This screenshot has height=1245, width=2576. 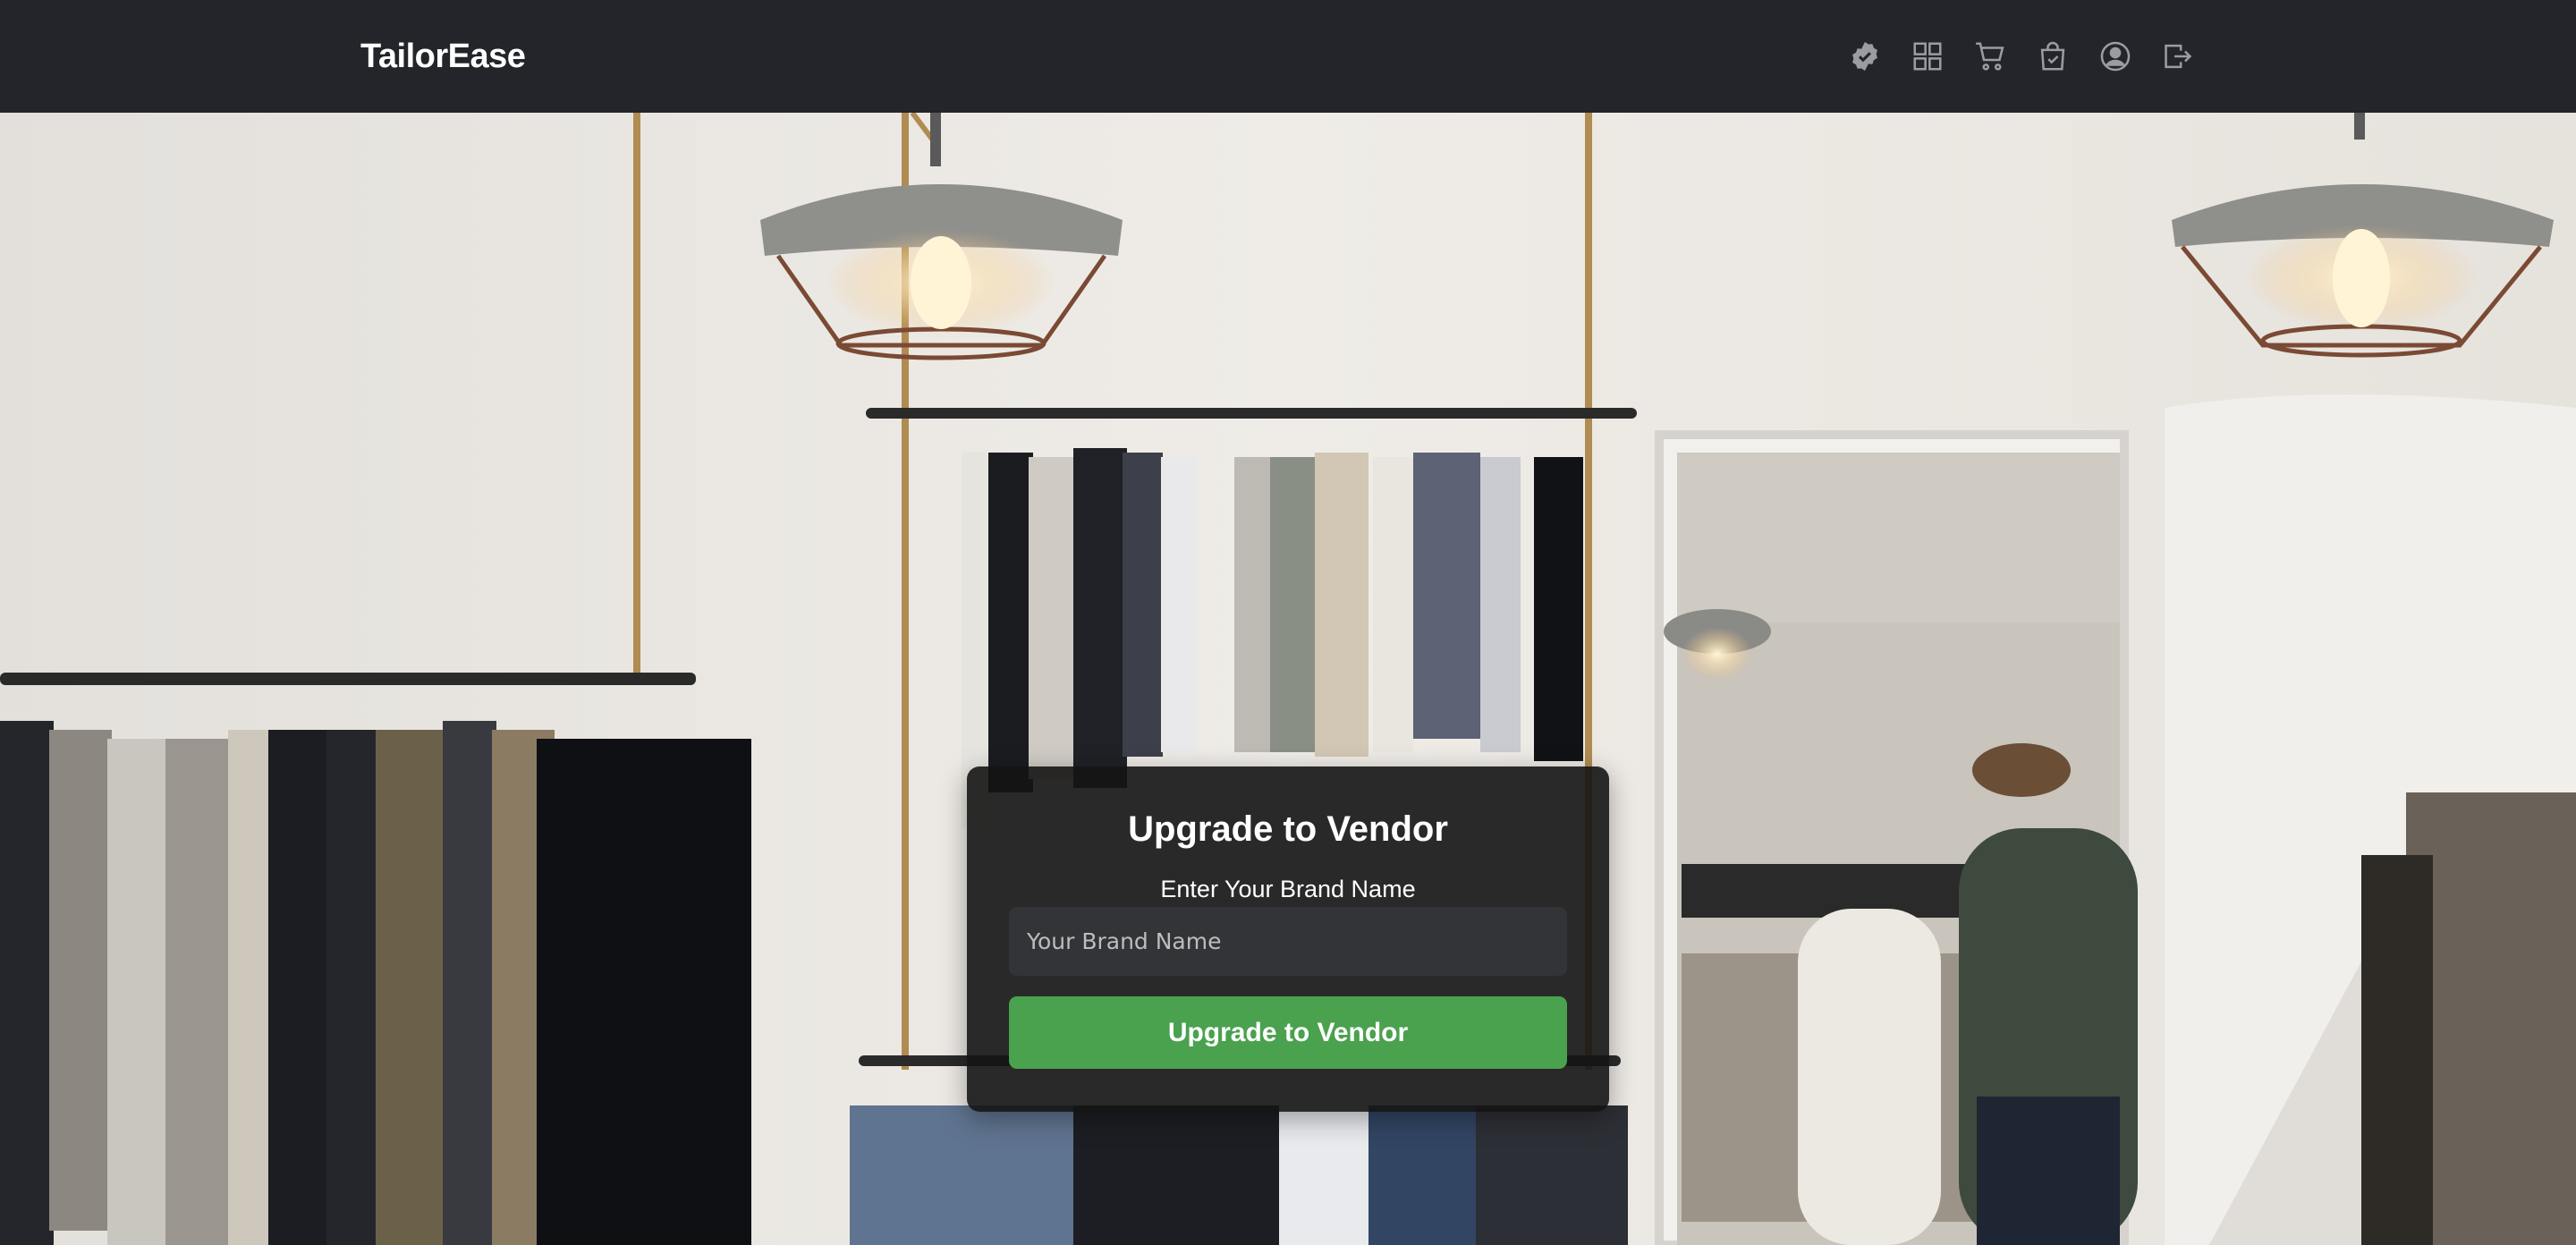 What do you see at coordinates (1288, 889) in the screenshot?
I see `brand-name-label: Enter Your Brand Name` at bounding box center [1288, 889].